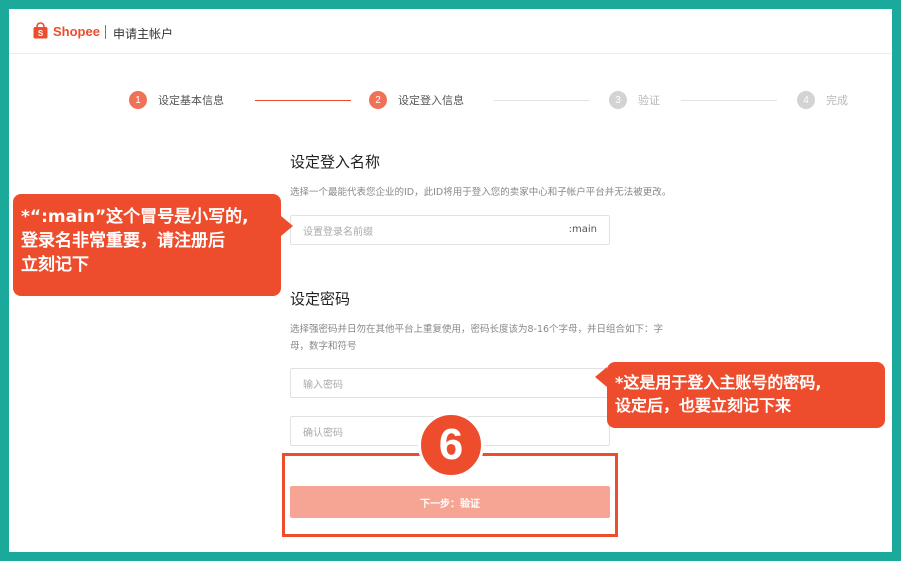 The height and width of the screenshot is (561, 901). I want to click on step-number-badge: 6, so click(451, 445).